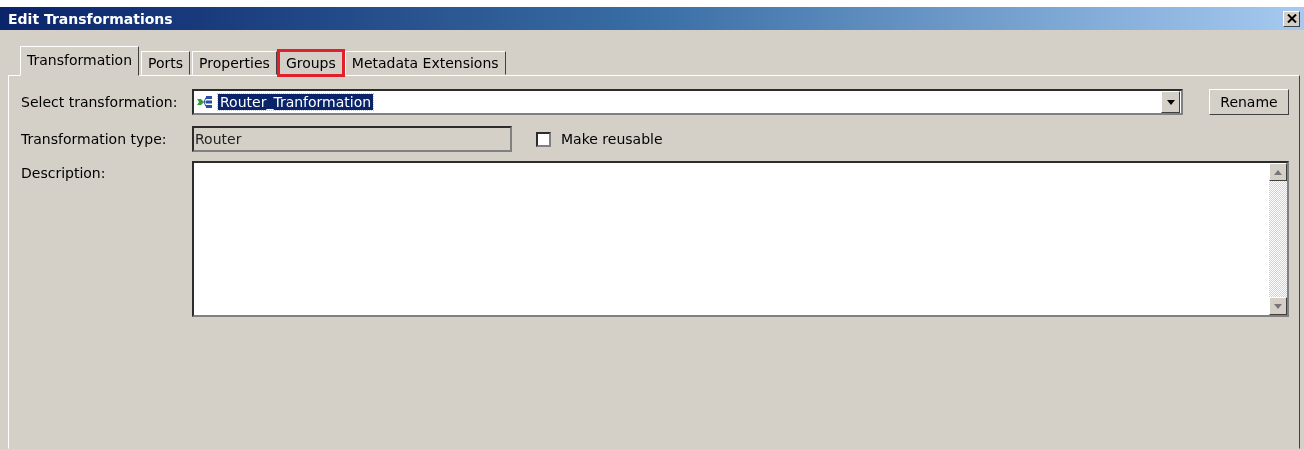 The height and width of the screenshot is (449, 1304). What do you see at coordinates (1278, 306) in the screenshot?
I see `scroll-down-icon` at bounding box center [1278, 306].